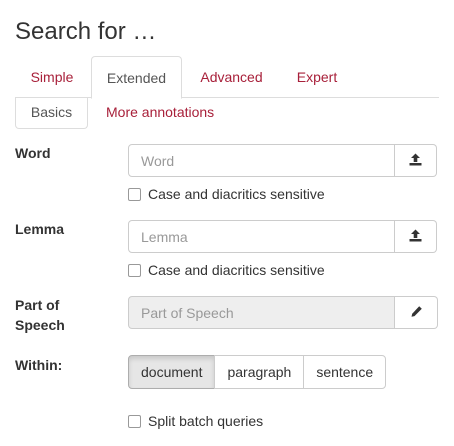  What do you see at coordinates (40, 325) in the screenshot?
I see `pos-label-line2: Speech` at bounding box center [40, 325].